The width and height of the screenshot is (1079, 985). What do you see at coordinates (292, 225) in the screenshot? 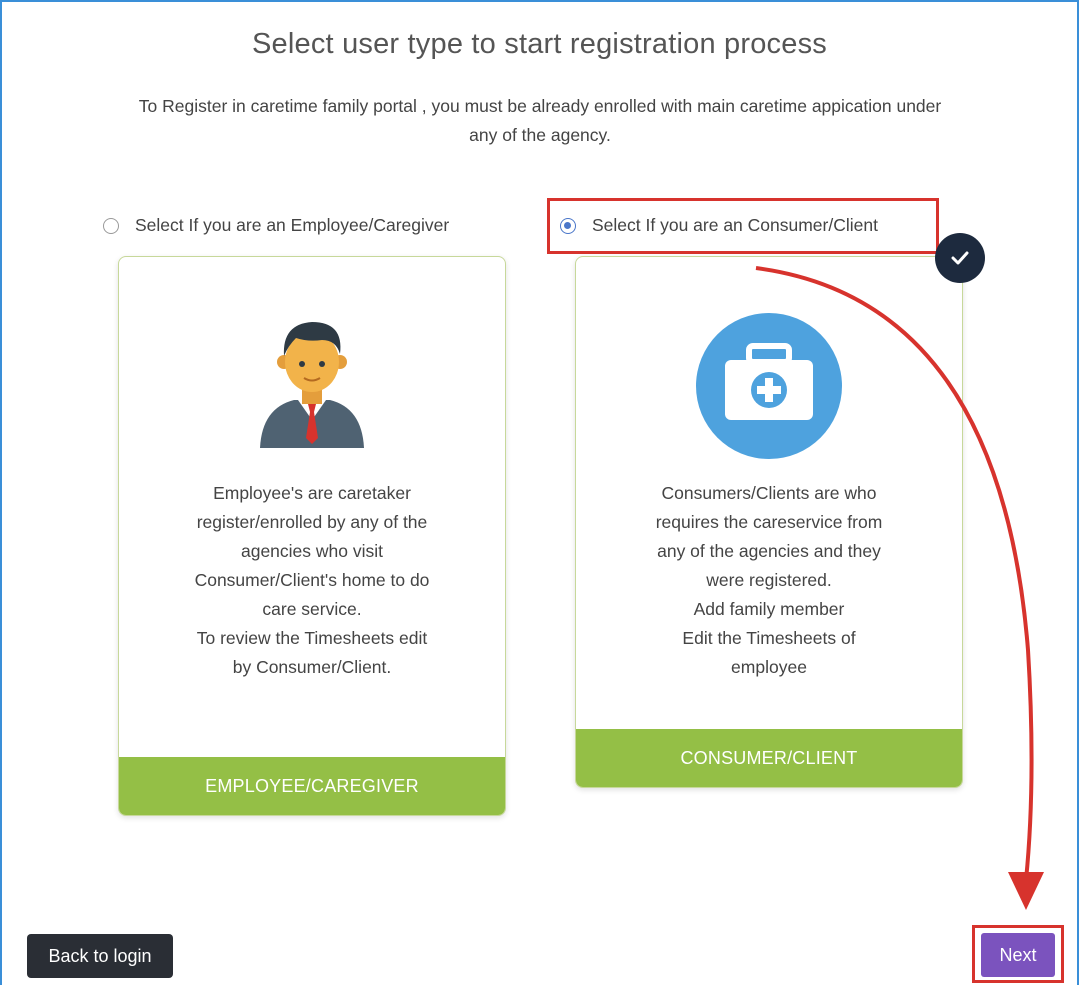
I see `radio-employee-label: Select If you are an Employee/Caregiver` at bounding box center [292, 225].